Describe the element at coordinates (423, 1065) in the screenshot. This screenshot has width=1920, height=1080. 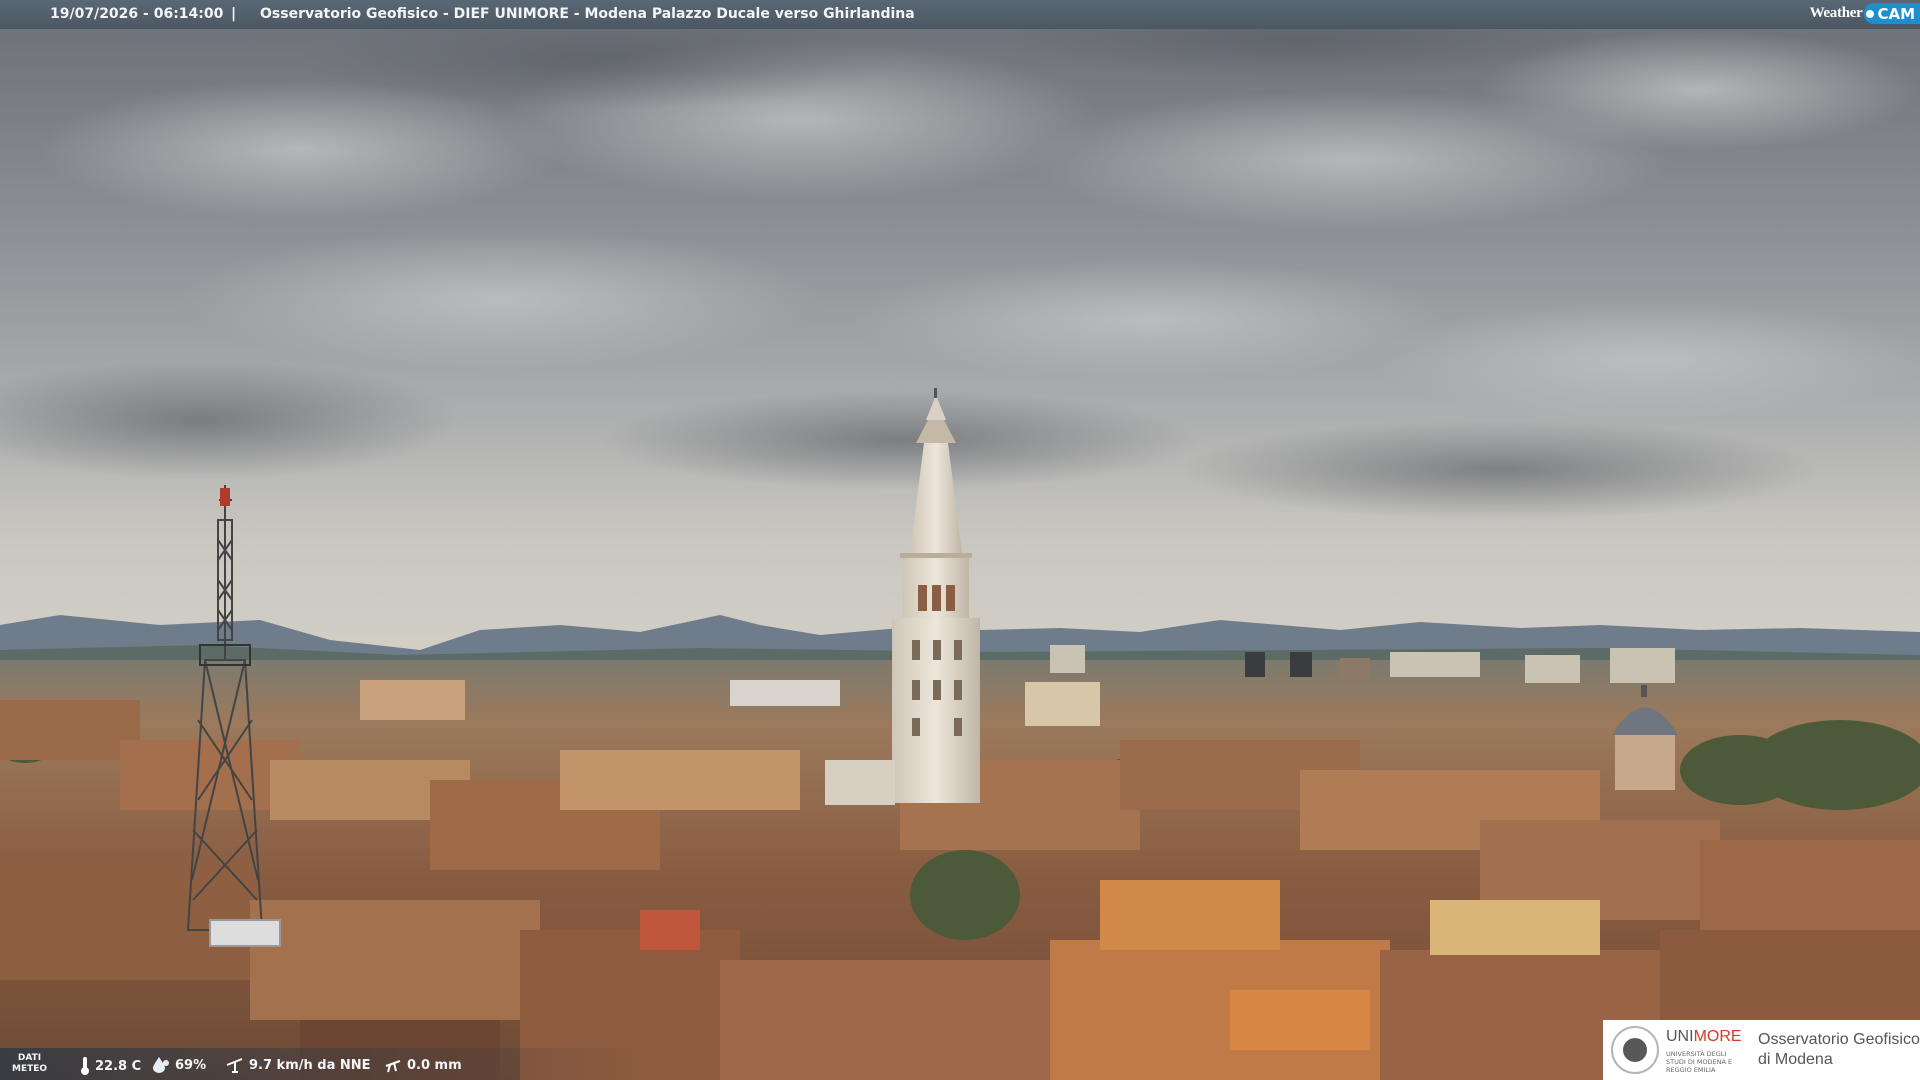
I see `rain-readout: 0.0 mm` at that location.